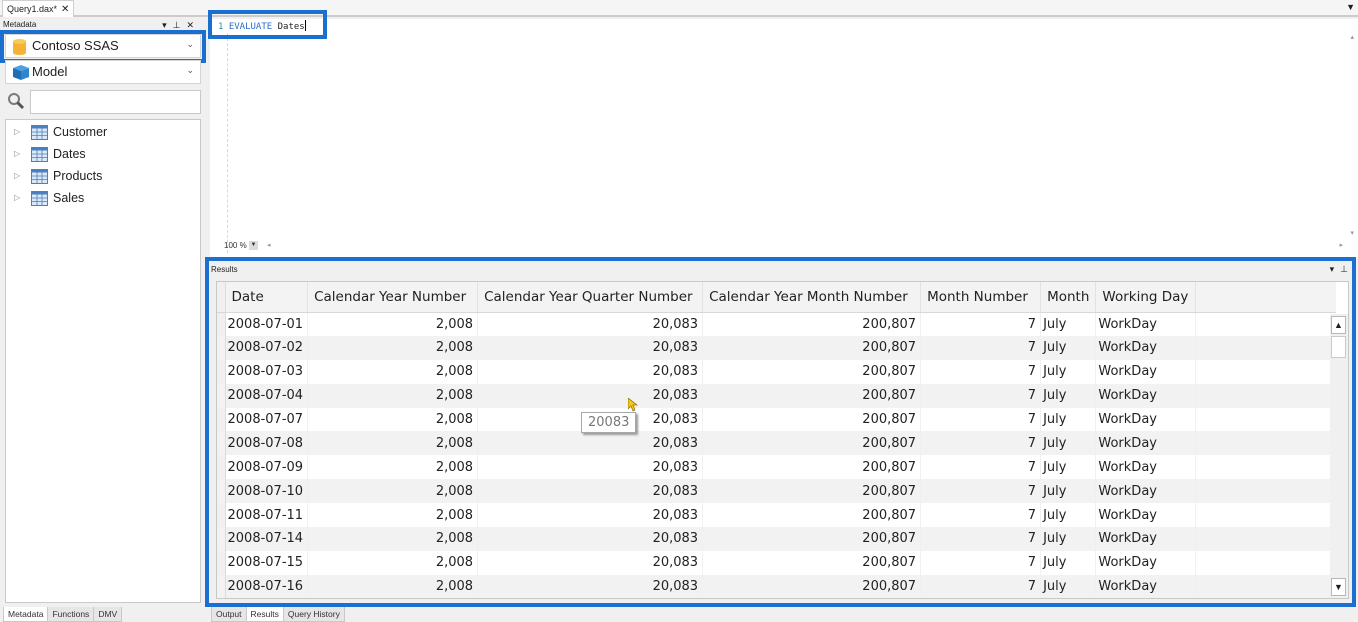 Image resolution: width=1358 pixels, height=622 pixels. I want to click on table-row: 2008-07-03 2,008 20,083 200,807 7 July WorkDay, so click(776, 371).